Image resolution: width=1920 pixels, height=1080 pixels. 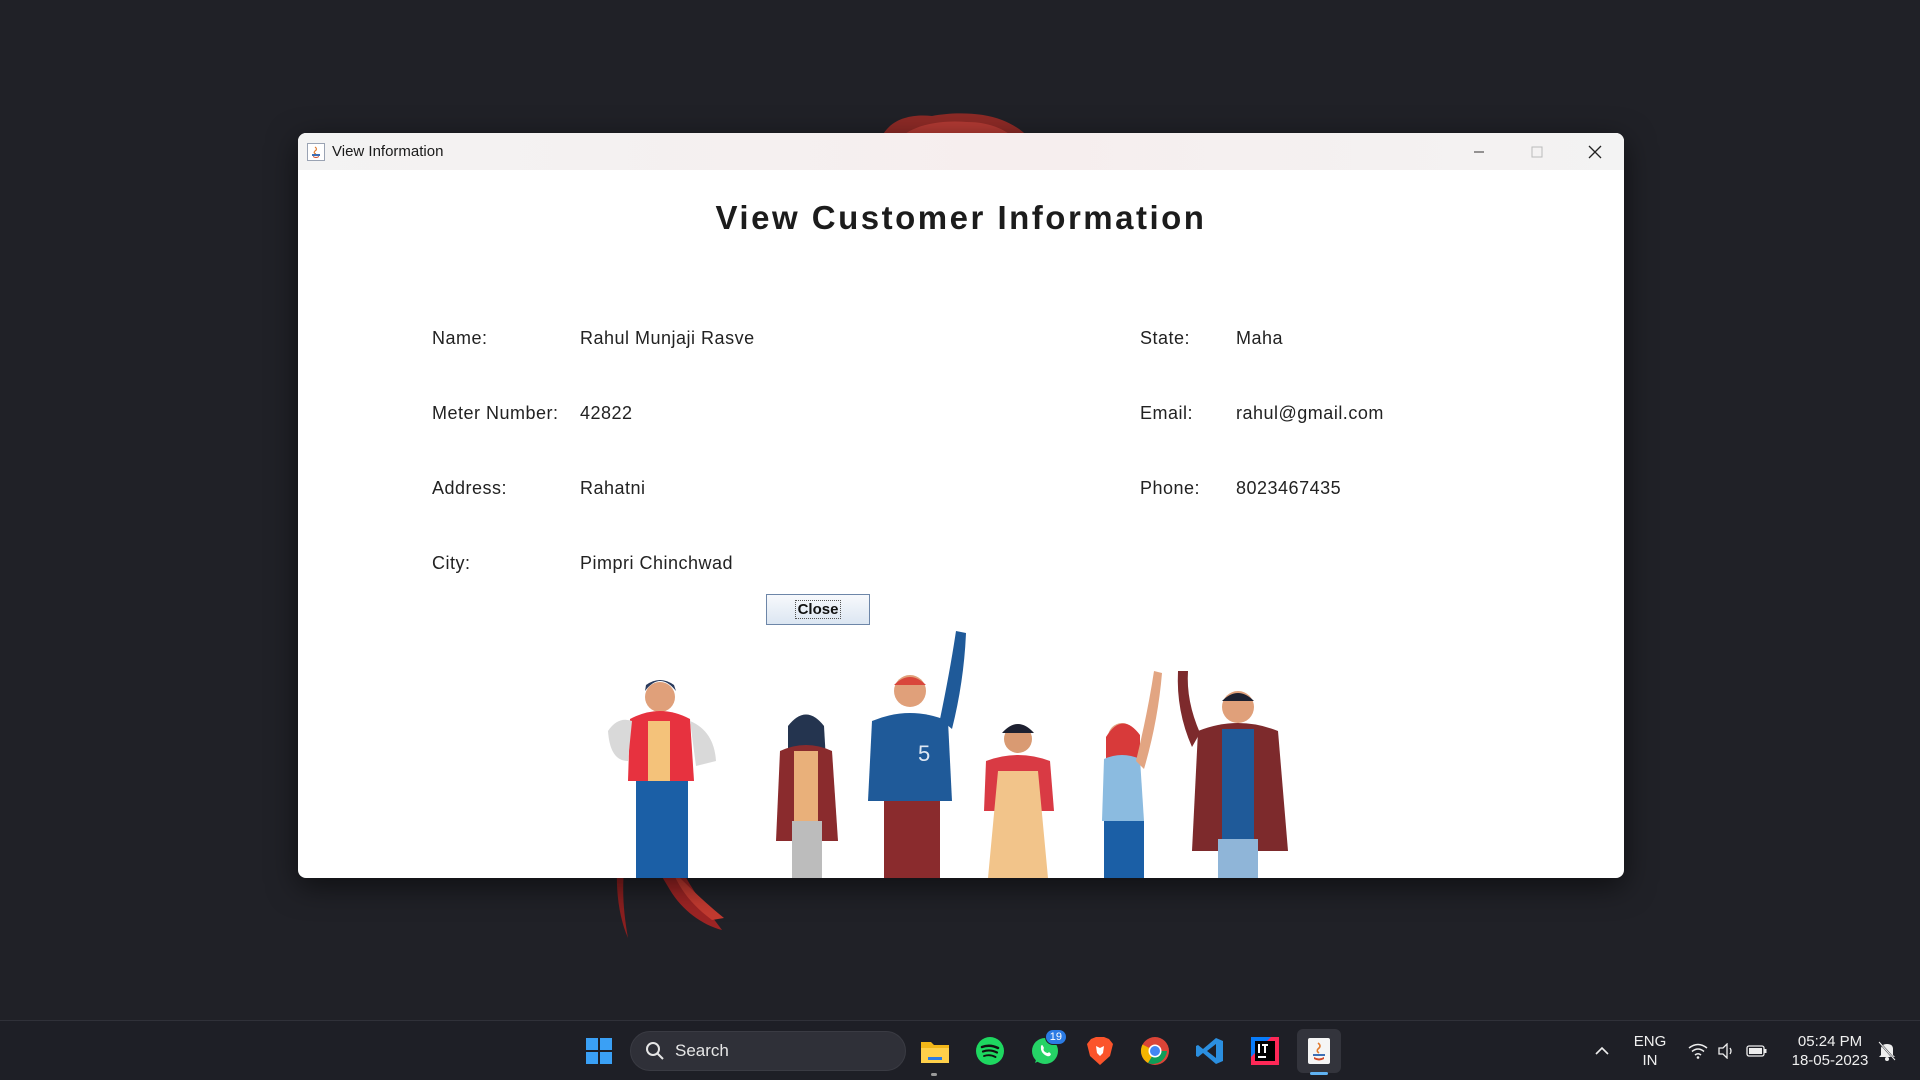 What do you see at coordinates (1289, 488) in the screenshot?
I see `phone-value: 8023467435` at bounding box center [1289, 488].